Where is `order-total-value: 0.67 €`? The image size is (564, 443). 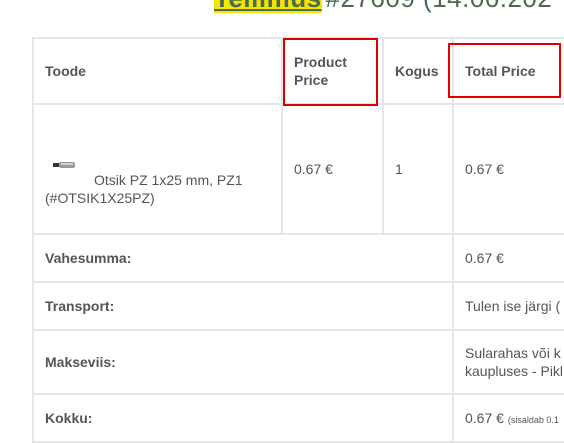 order-total-value: 0.67 € is located at coordinates (484, 418).